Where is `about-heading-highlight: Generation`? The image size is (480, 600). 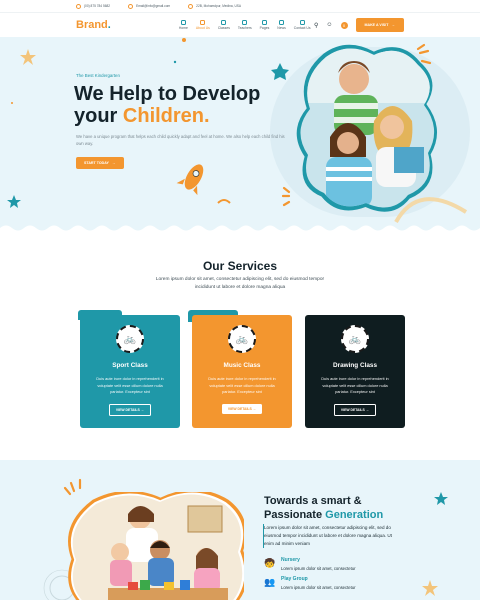
about-heading-highlight: Generation is located at coordinates (354, 515).